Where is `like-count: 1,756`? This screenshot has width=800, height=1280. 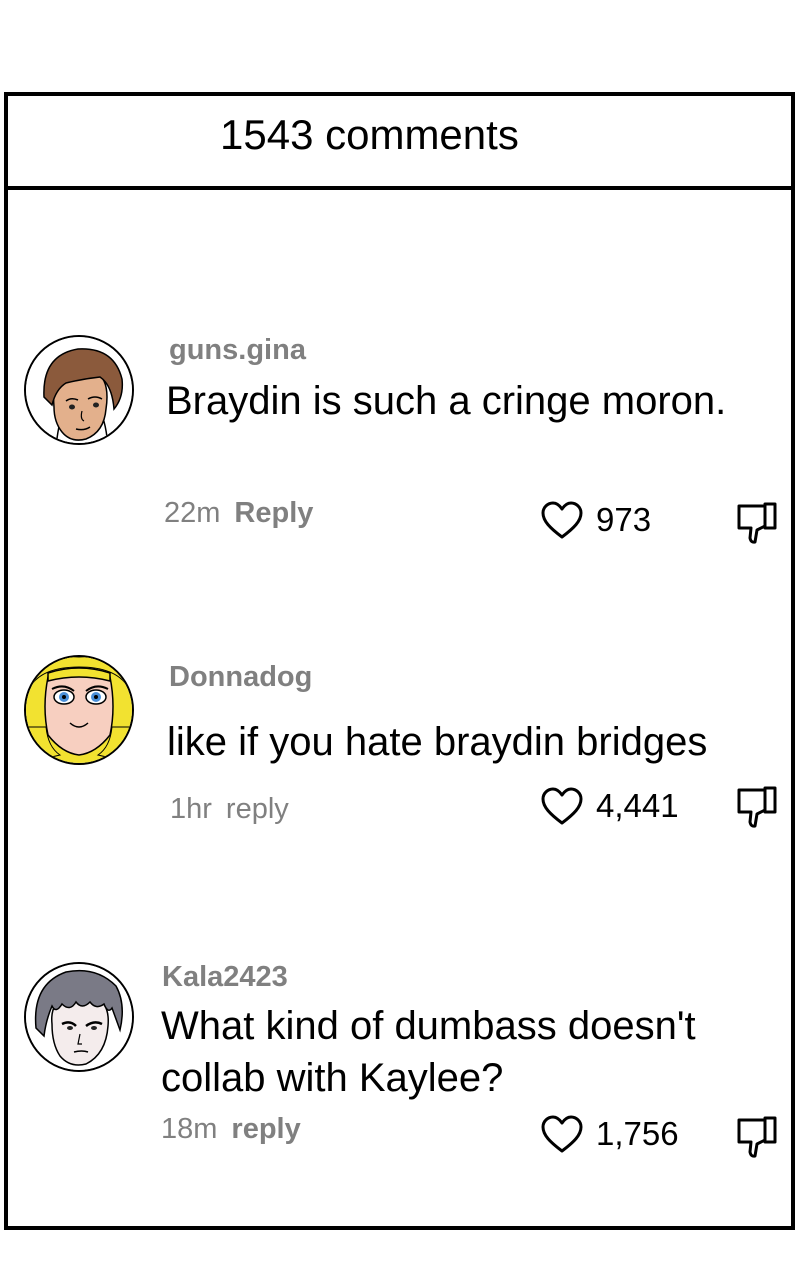 like-count: 1,756 is located at coordinates (637, 1133).